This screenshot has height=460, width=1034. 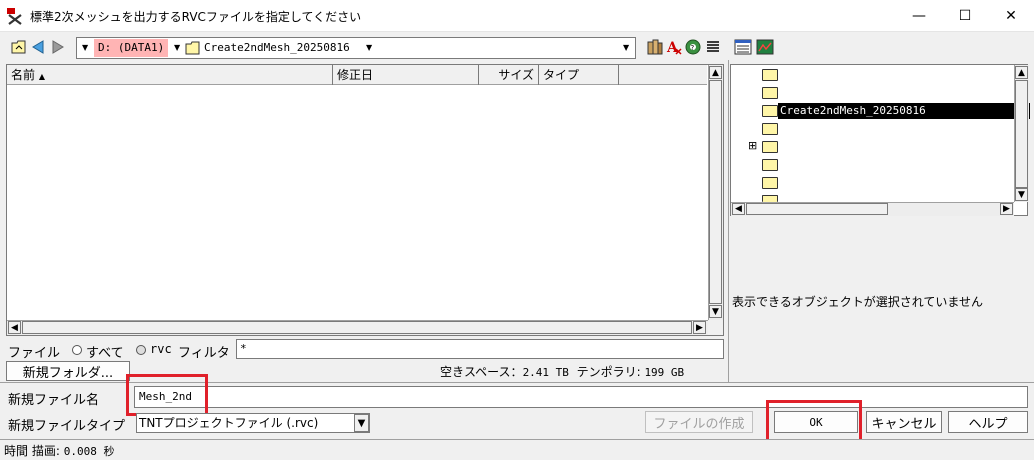 What do you see at coordinates (167, 395) in the screenshot?
I see `highlight-box-filename` at bounding box center [167, 395].